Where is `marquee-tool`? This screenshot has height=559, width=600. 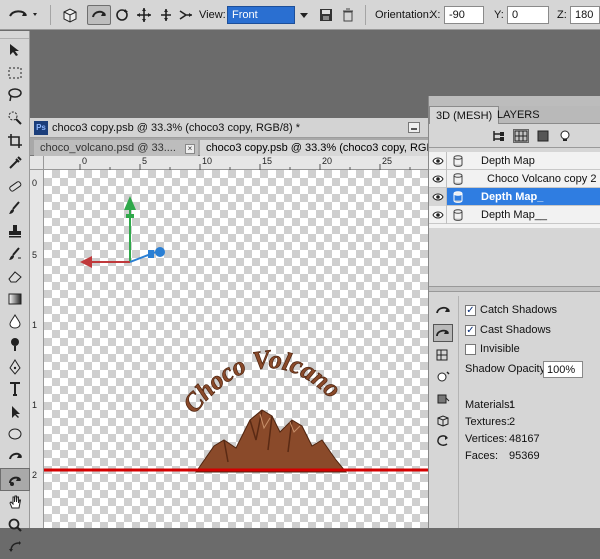 marquee-tool is located at coordinates (15, 73).